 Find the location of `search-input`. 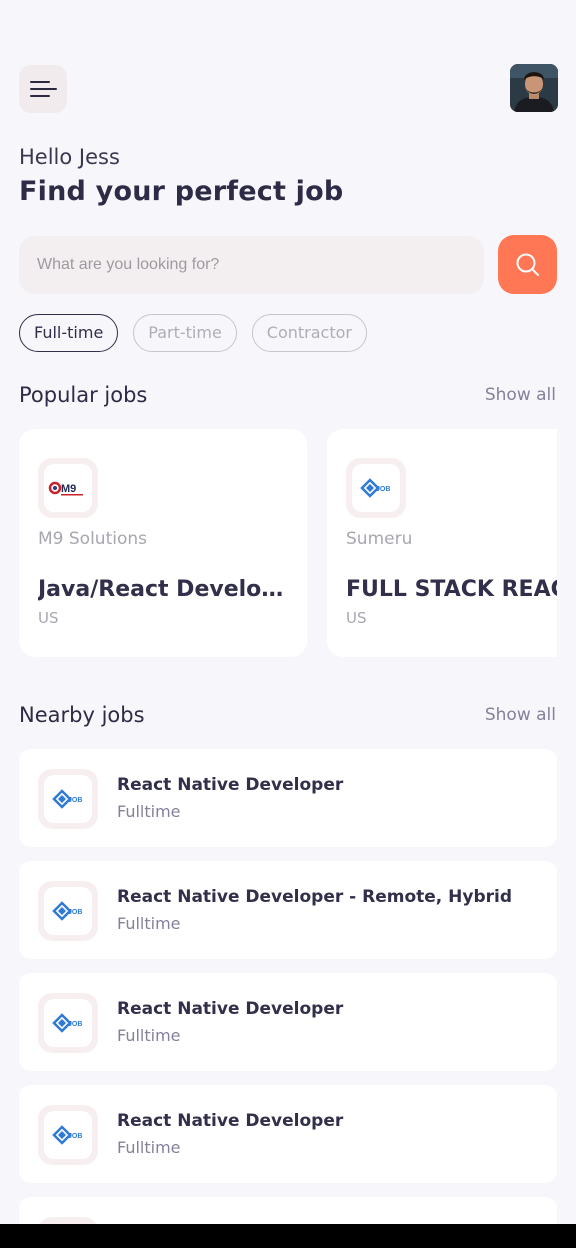

search-input is located at coordinates (251, 265).